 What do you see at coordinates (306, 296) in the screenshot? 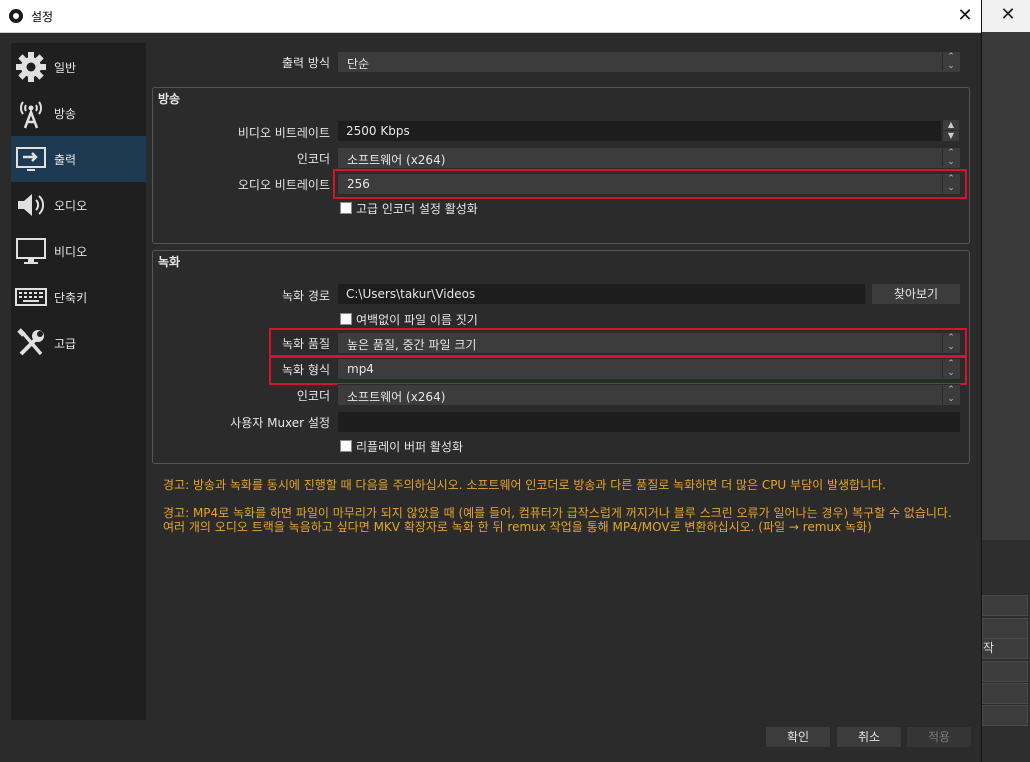
I see `recording-path-label: 녹화 경로` at bounding box center [306, 296].